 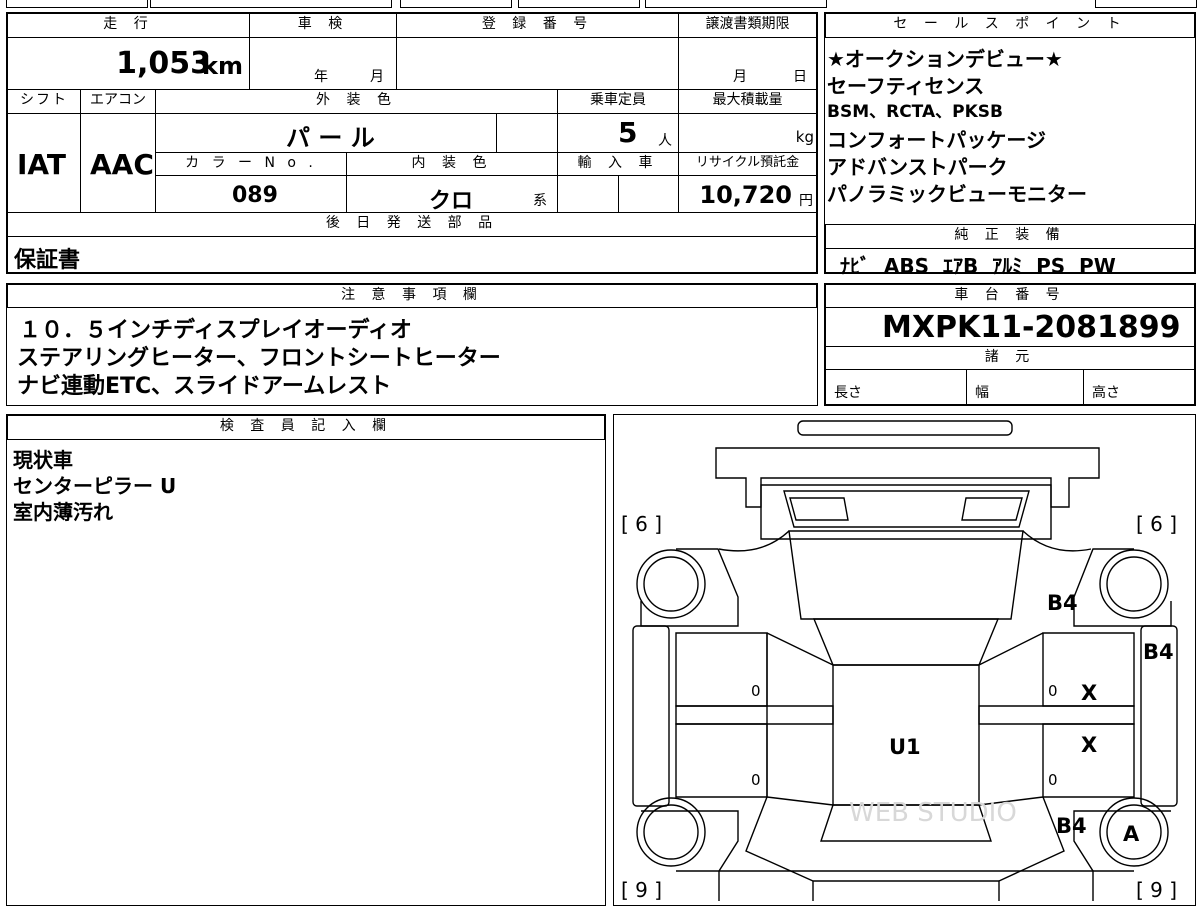 I want to click on capacity-cell: 5 人, so click(x=618, y=133).